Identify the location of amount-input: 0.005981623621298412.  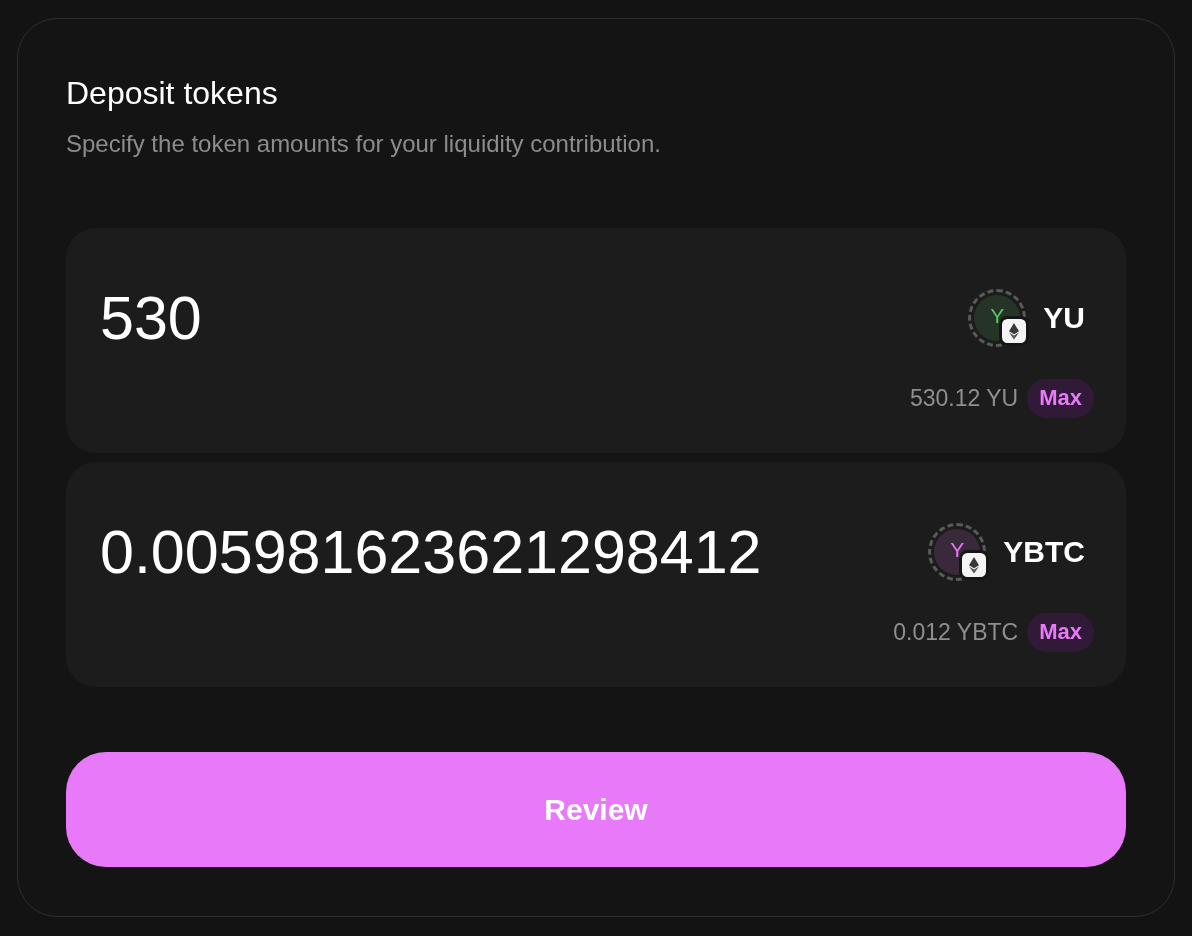
(448, 552).